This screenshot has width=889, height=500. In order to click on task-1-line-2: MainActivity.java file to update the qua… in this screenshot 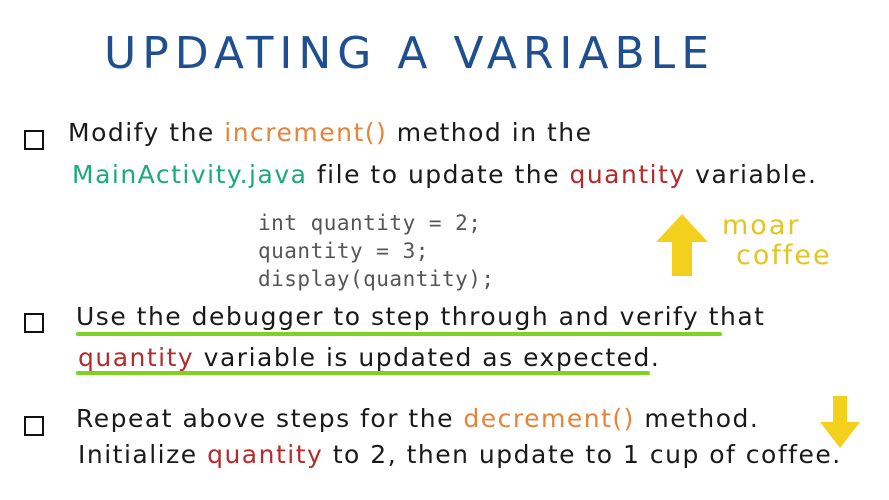, I will do `click(444, 174)`.